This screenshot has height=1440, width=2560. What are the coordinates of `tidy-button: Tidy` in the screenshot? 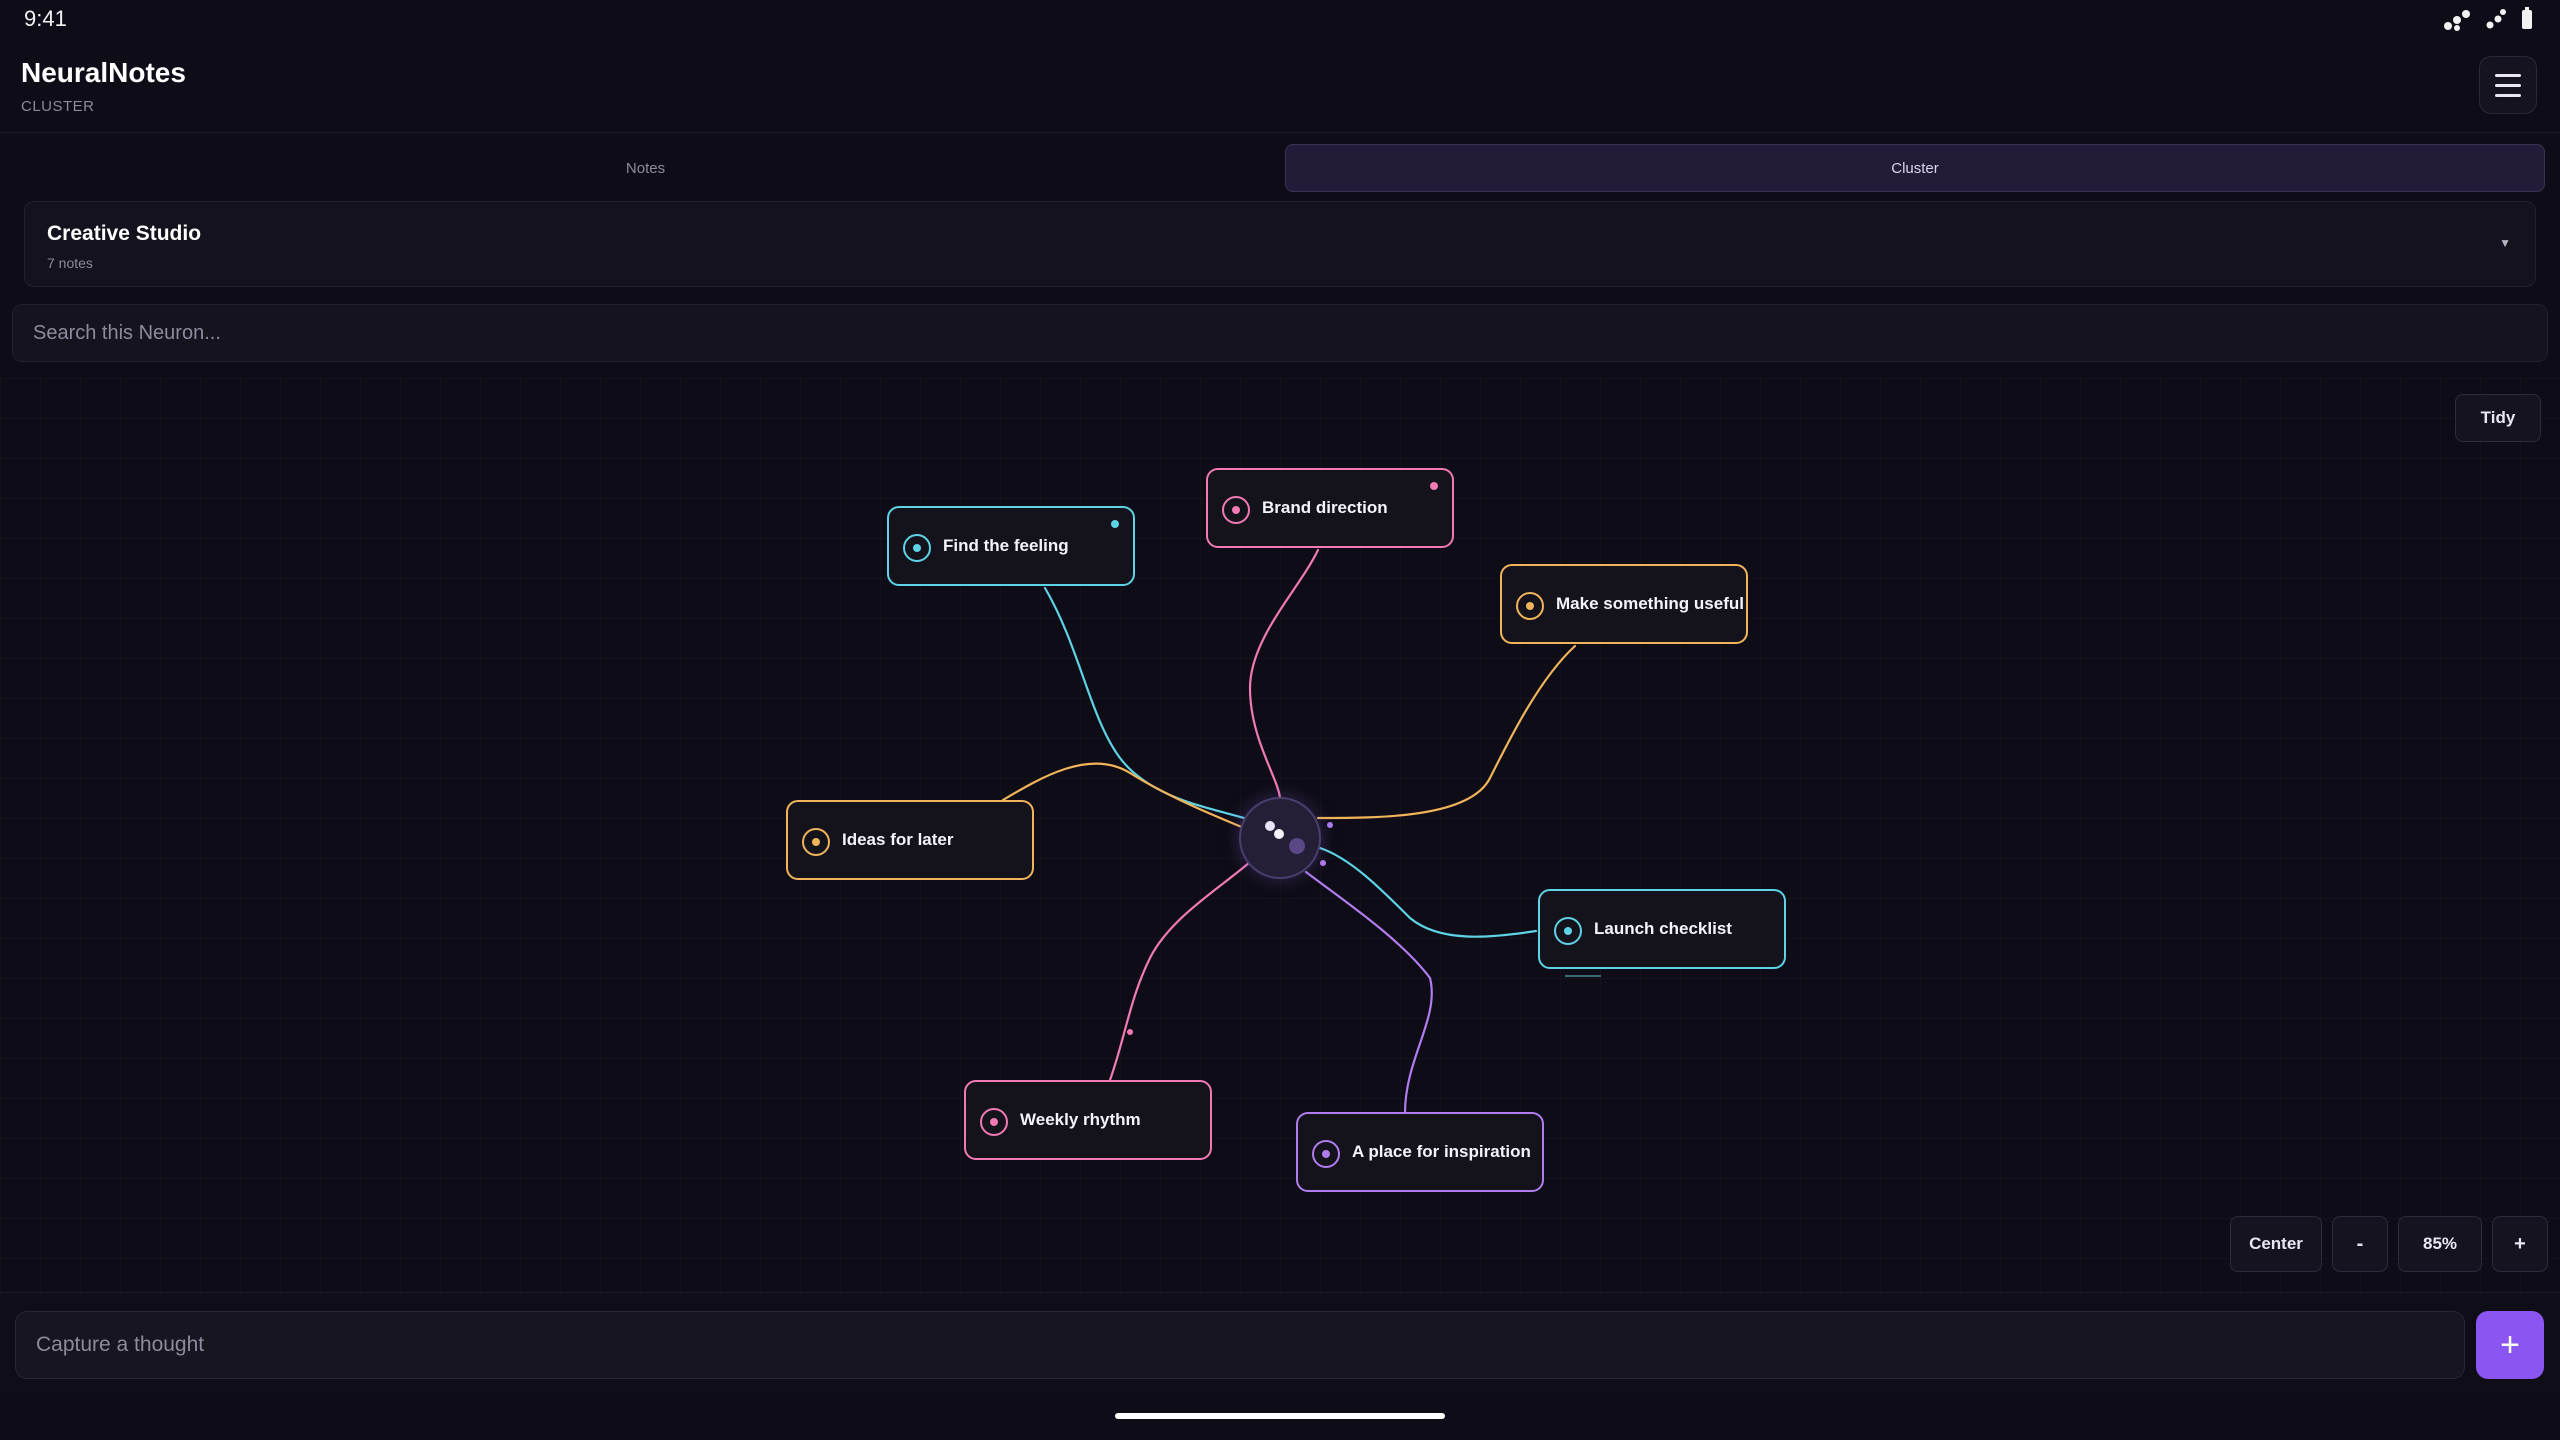 It's located at (2498, 418).